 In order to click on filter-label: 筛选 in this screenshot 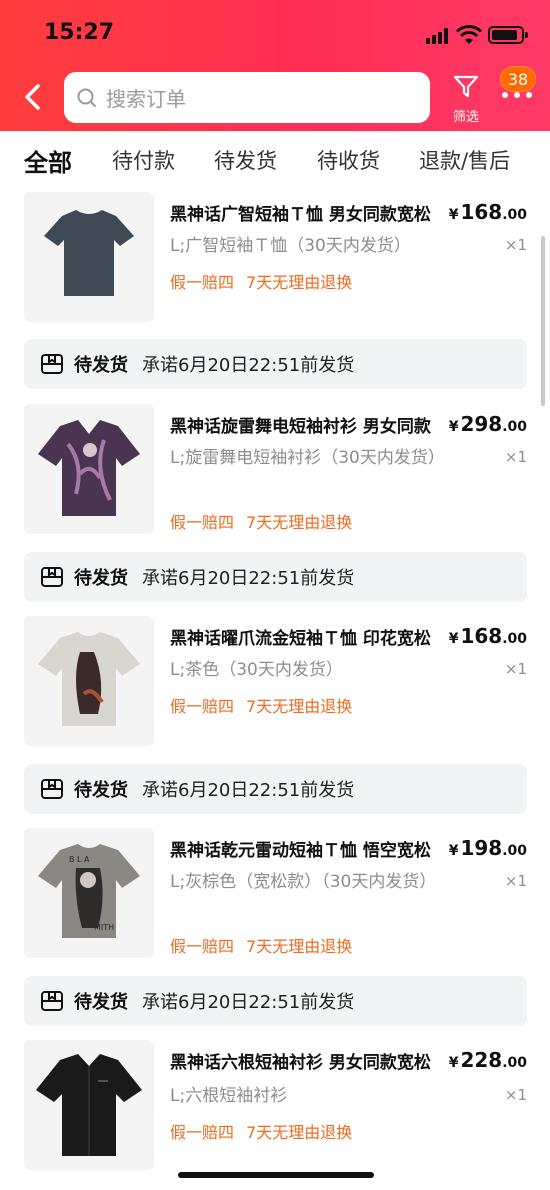, I will do `click(465, 117)`.